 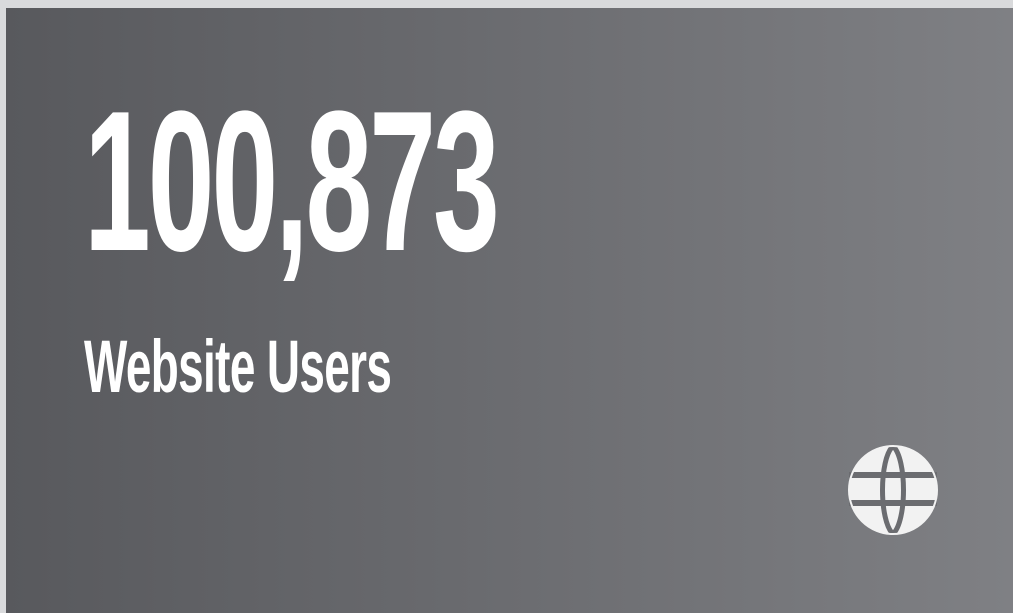 I want to click on globe-icon, so click(x=893, y=490).